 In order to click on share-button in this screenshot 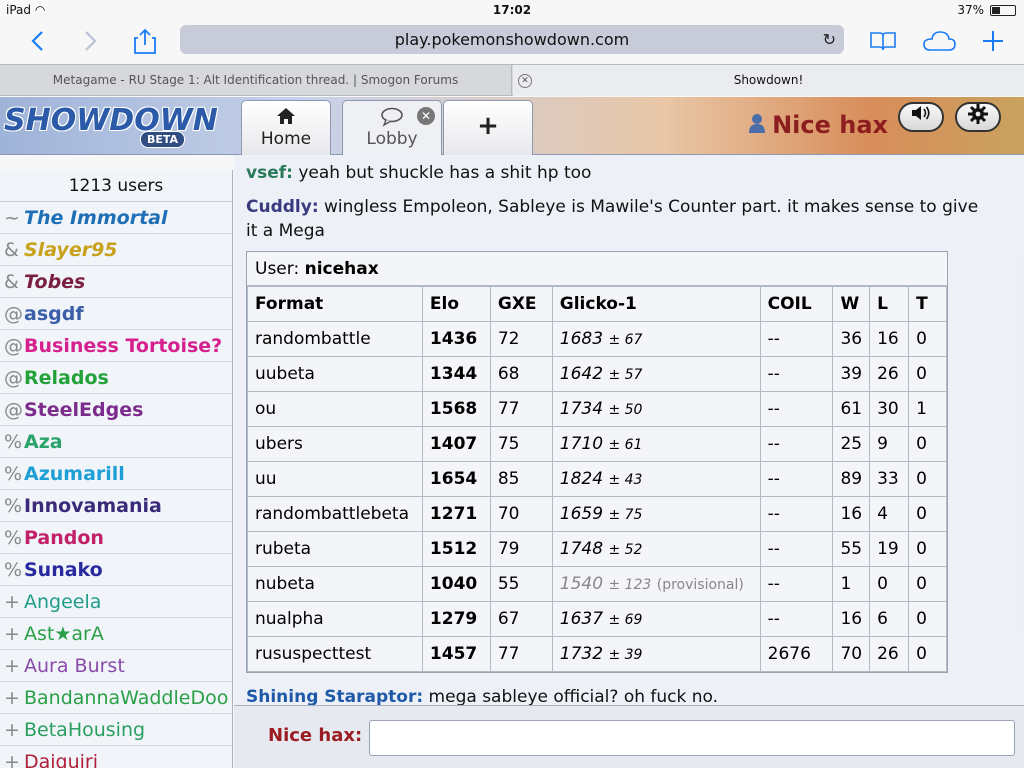, I will do `click(145, 41)`.